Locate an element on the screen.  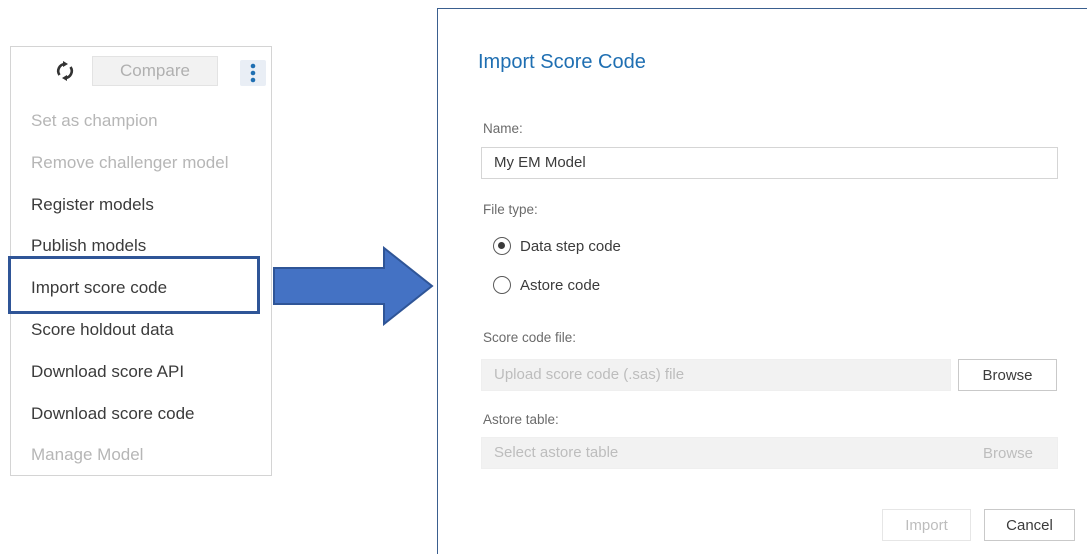
menu-item-download-score-code: Download score code is located at coordinates (141, 414).